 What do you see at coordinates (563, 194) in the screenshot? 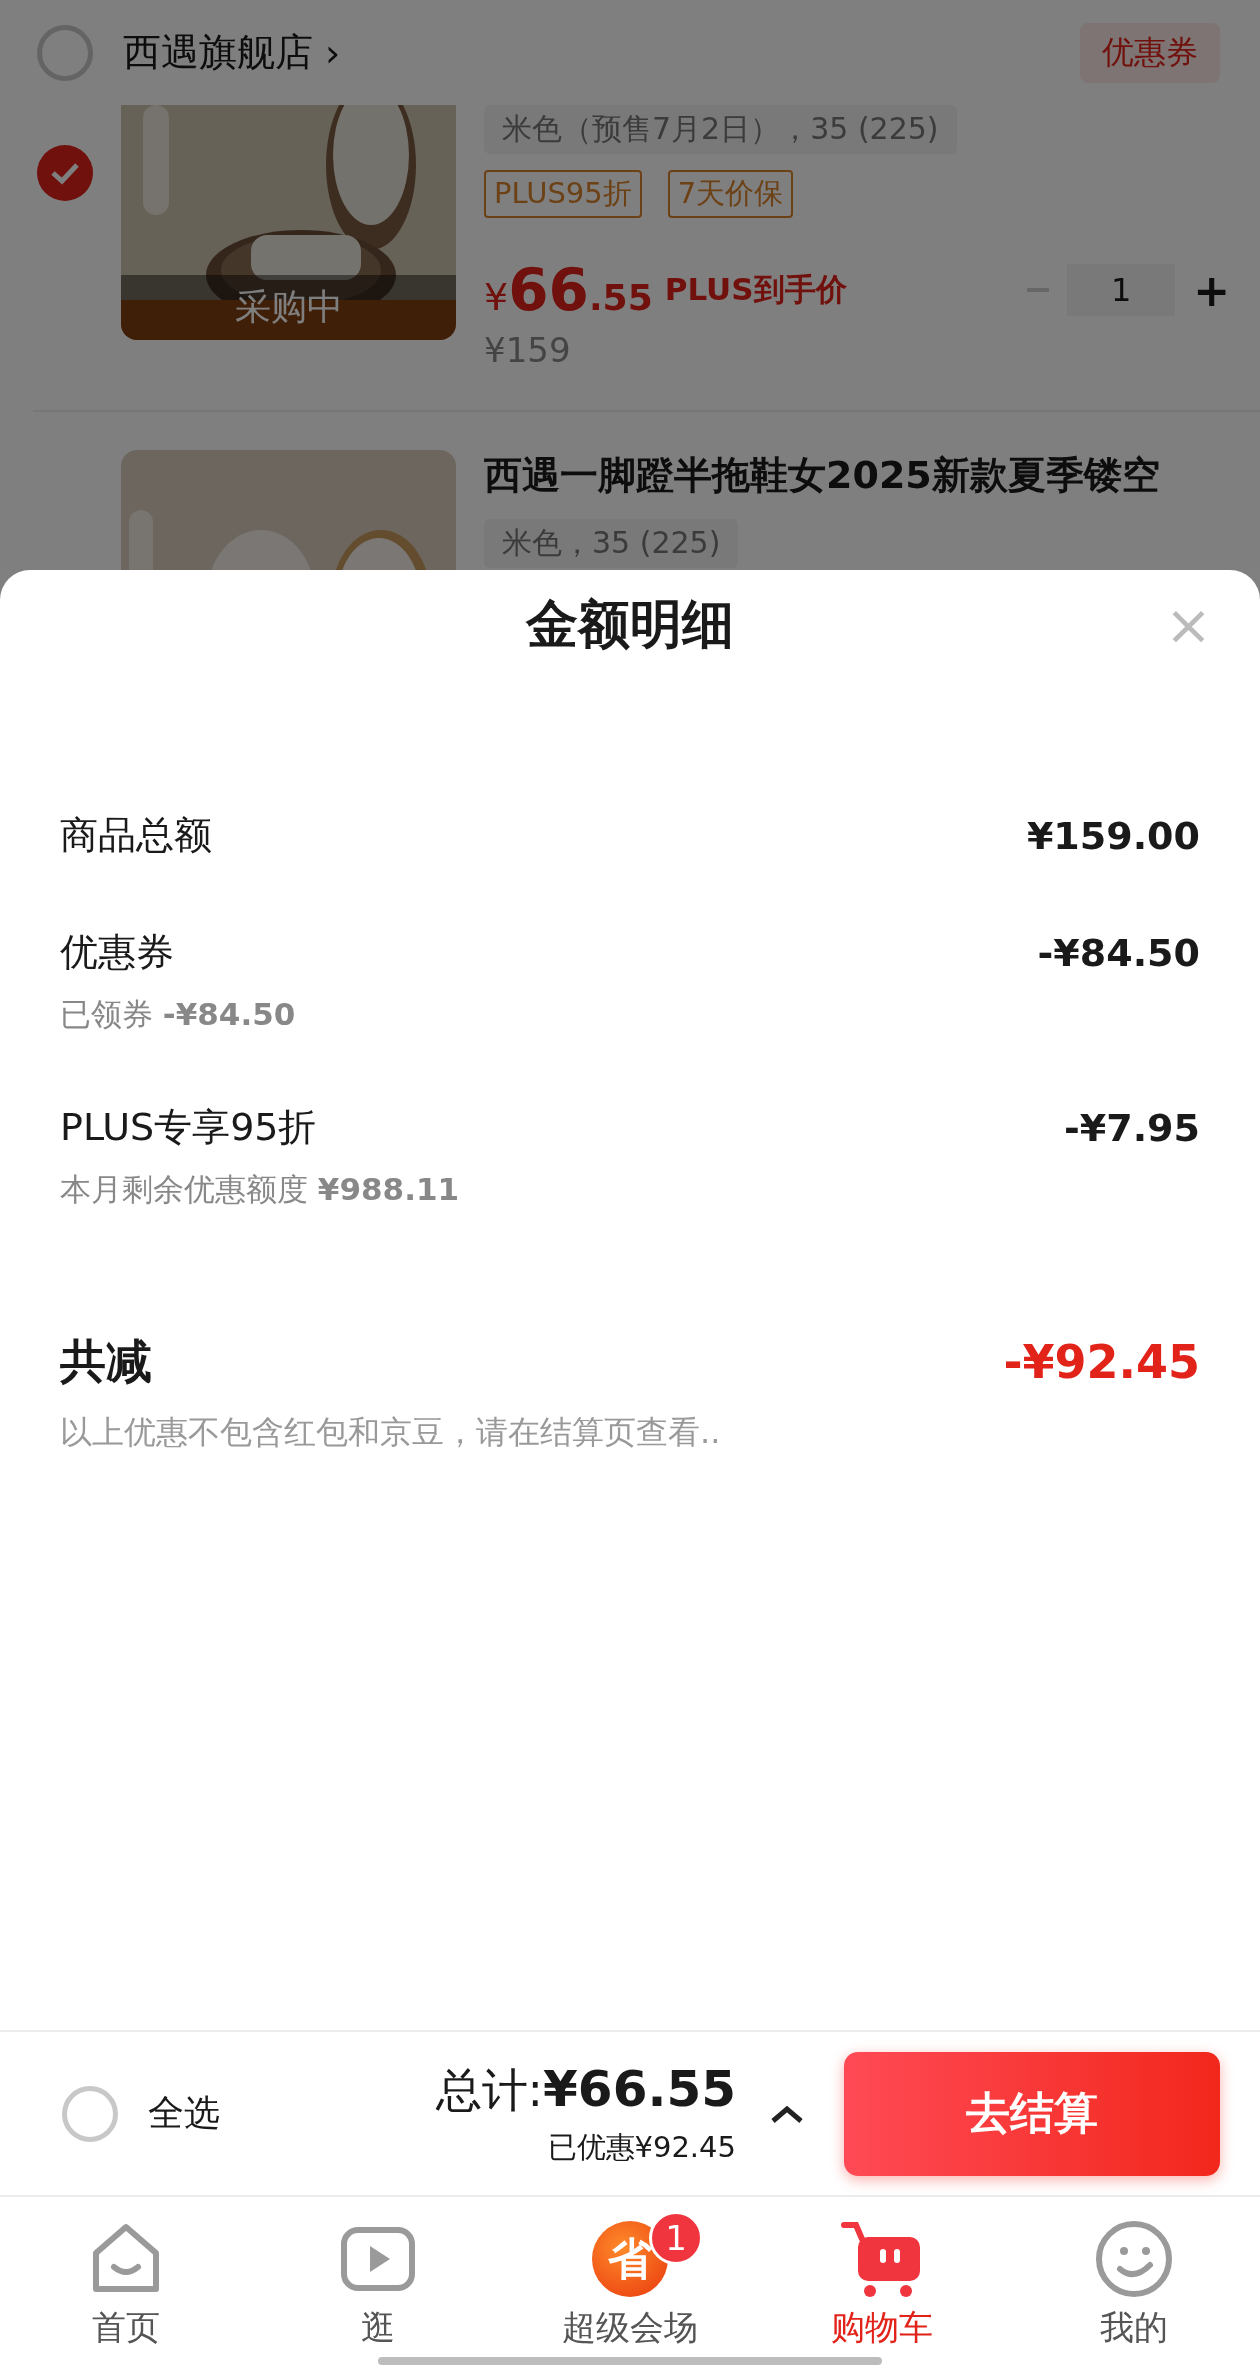
I see `promo-tag: PLUS95折` at bounding box center [563, 194].